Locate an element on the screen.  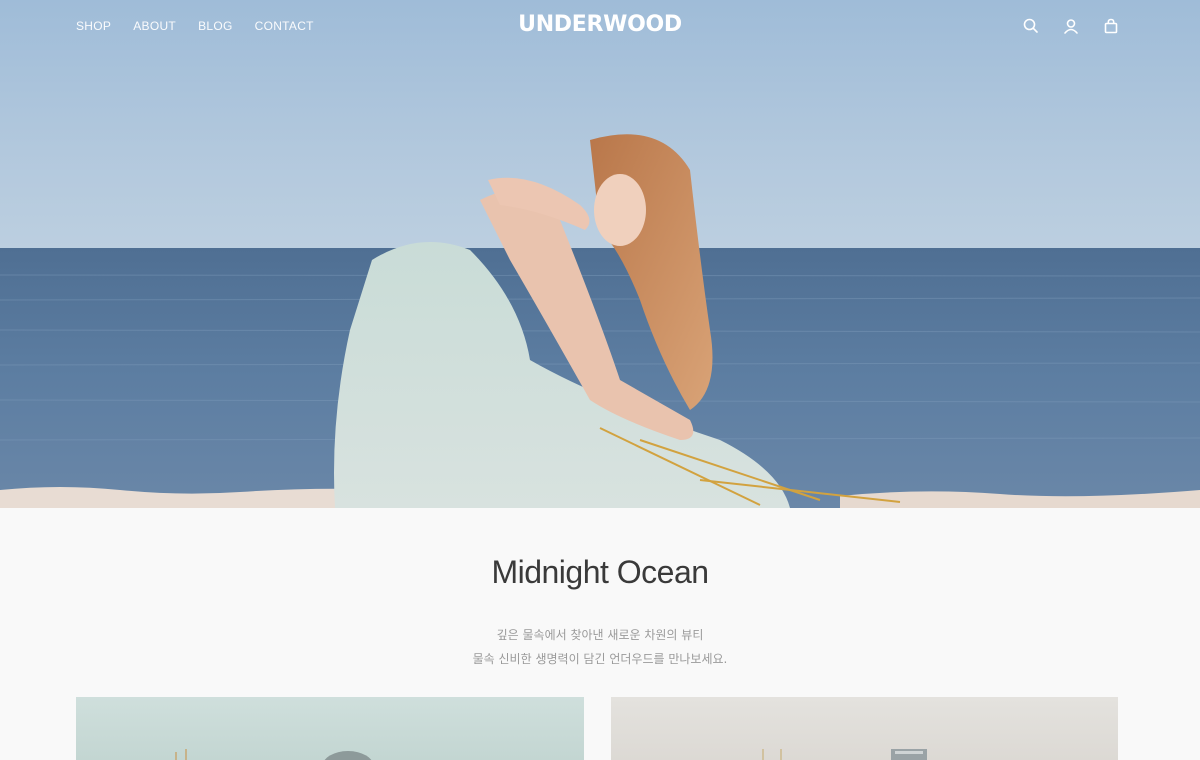
product-image-left is located at coordinates (273, 754).